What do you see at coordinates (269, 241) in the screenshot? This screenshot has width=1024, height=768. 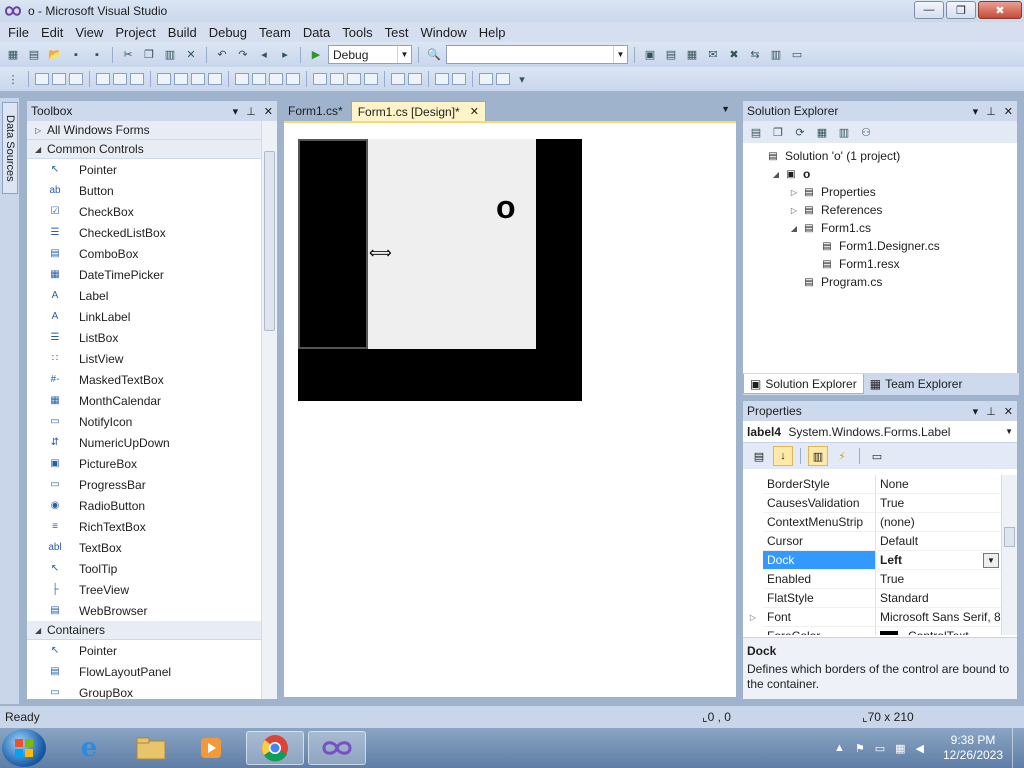 I see `scrollbar-thumb` at bounding box center [269, 241].